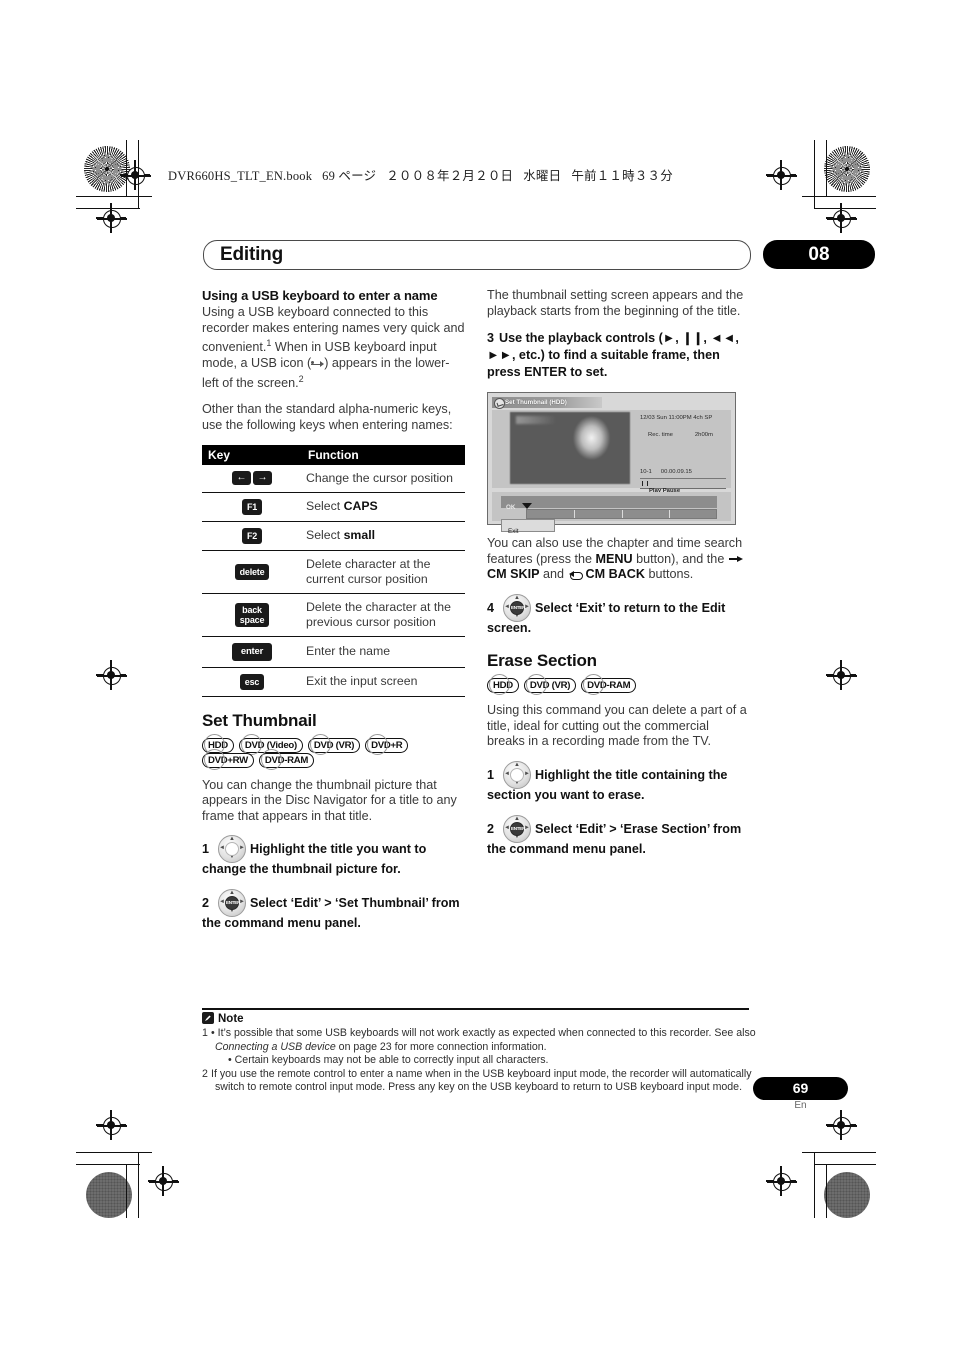  I want to click on note-heading-label: Note, so click(231, 1019).